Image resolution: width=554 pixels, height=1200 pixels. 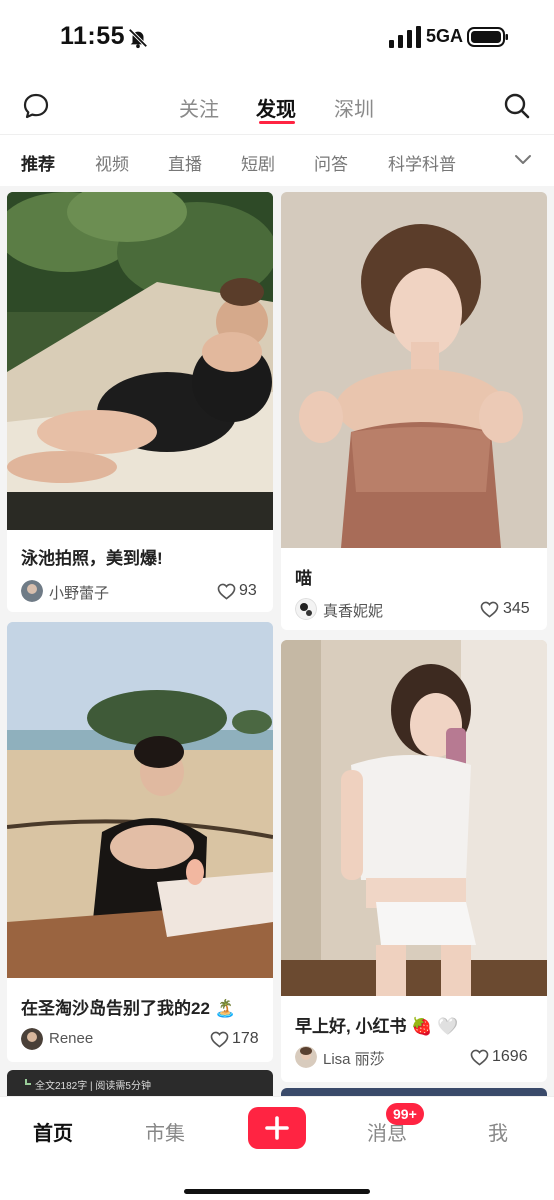 What do you see at coordinates (277, 1191) in the screenshot?
I see `home-indicator` at bounding box center [277, 1191].